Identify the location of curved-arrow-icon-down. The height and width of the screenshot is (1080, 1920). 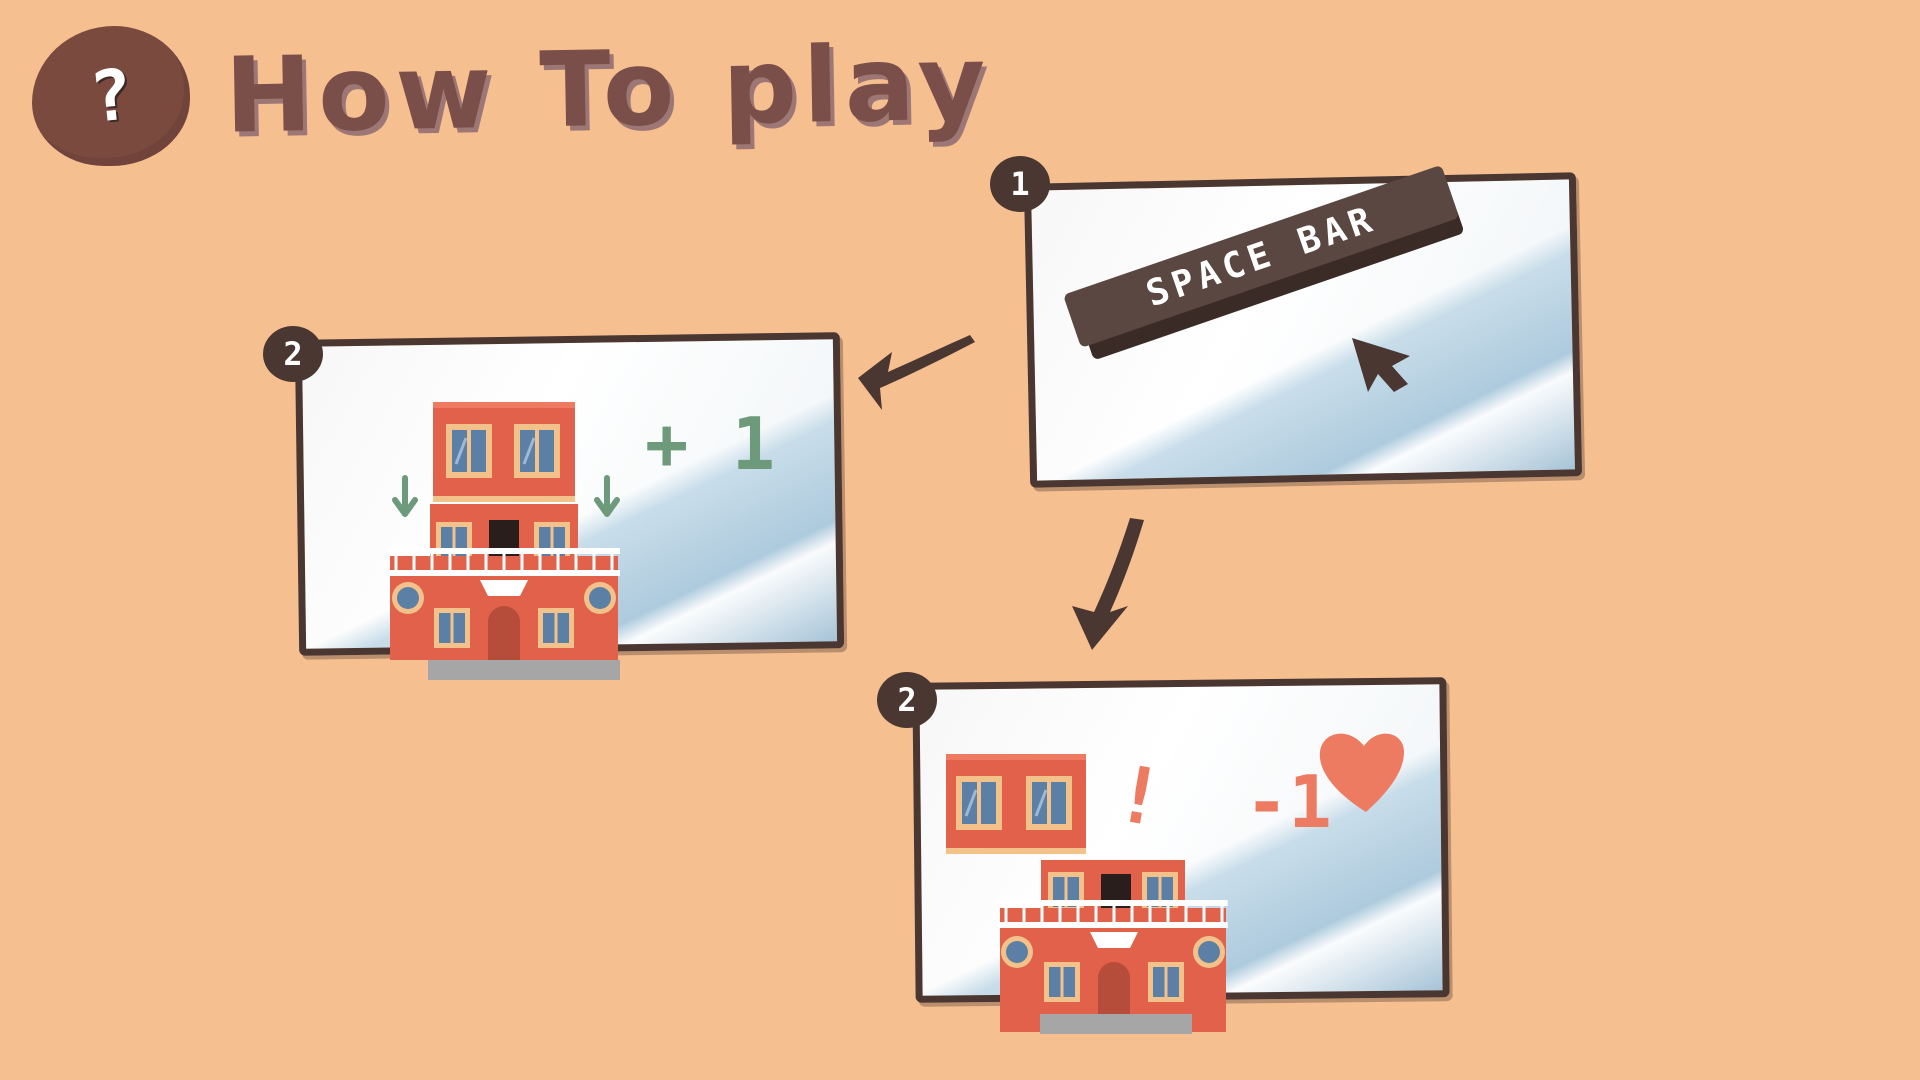
(1108, 584).